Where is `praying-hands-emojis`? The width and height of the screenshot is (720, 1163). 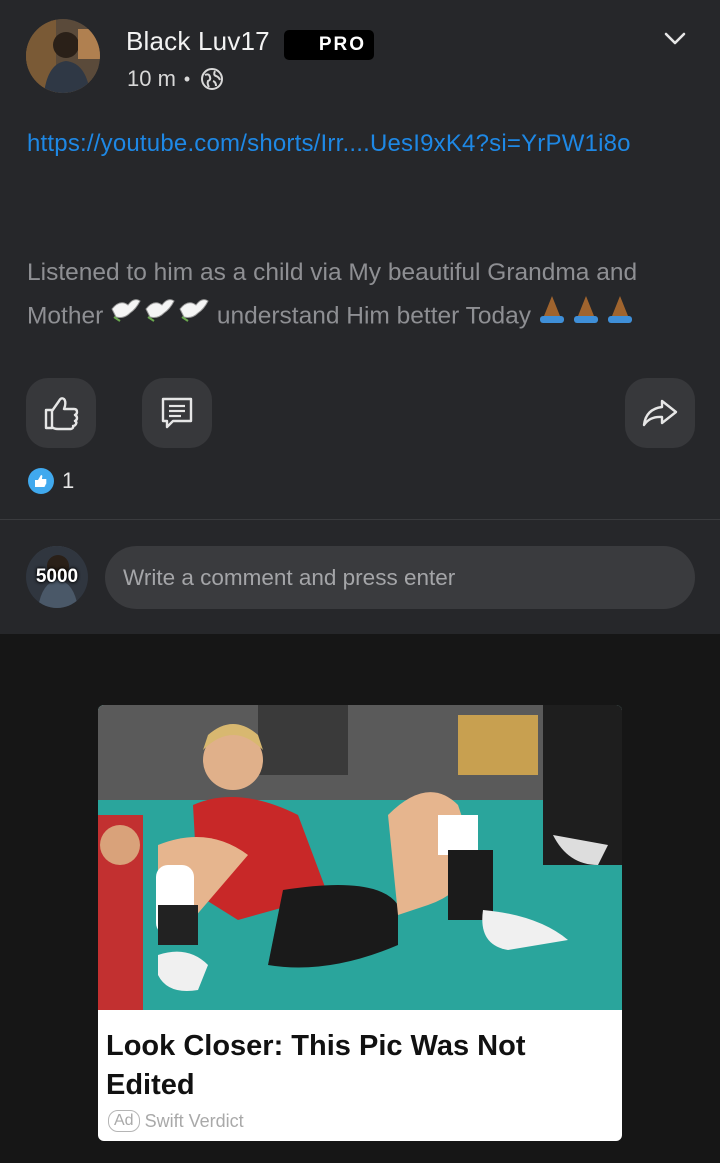
praying-hands-emojis is located at coordinates (586, 317).